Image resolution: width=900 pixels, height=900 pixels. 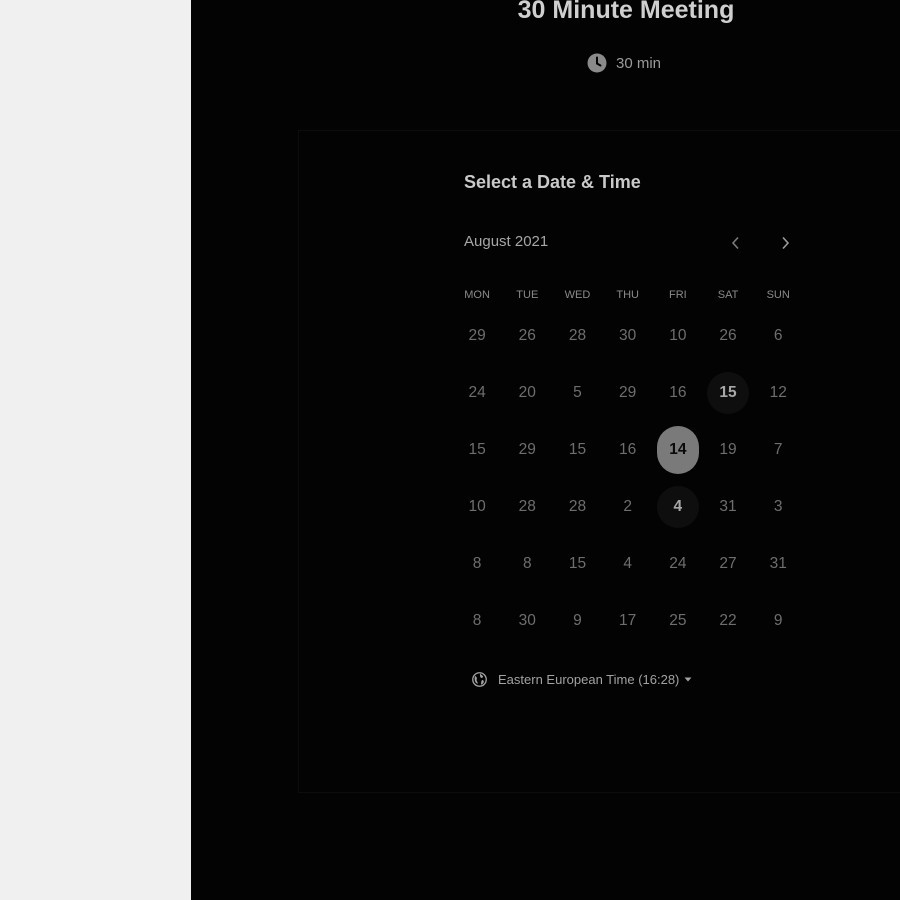 I want to click on day-number: 9, so click(x=577, y=620).